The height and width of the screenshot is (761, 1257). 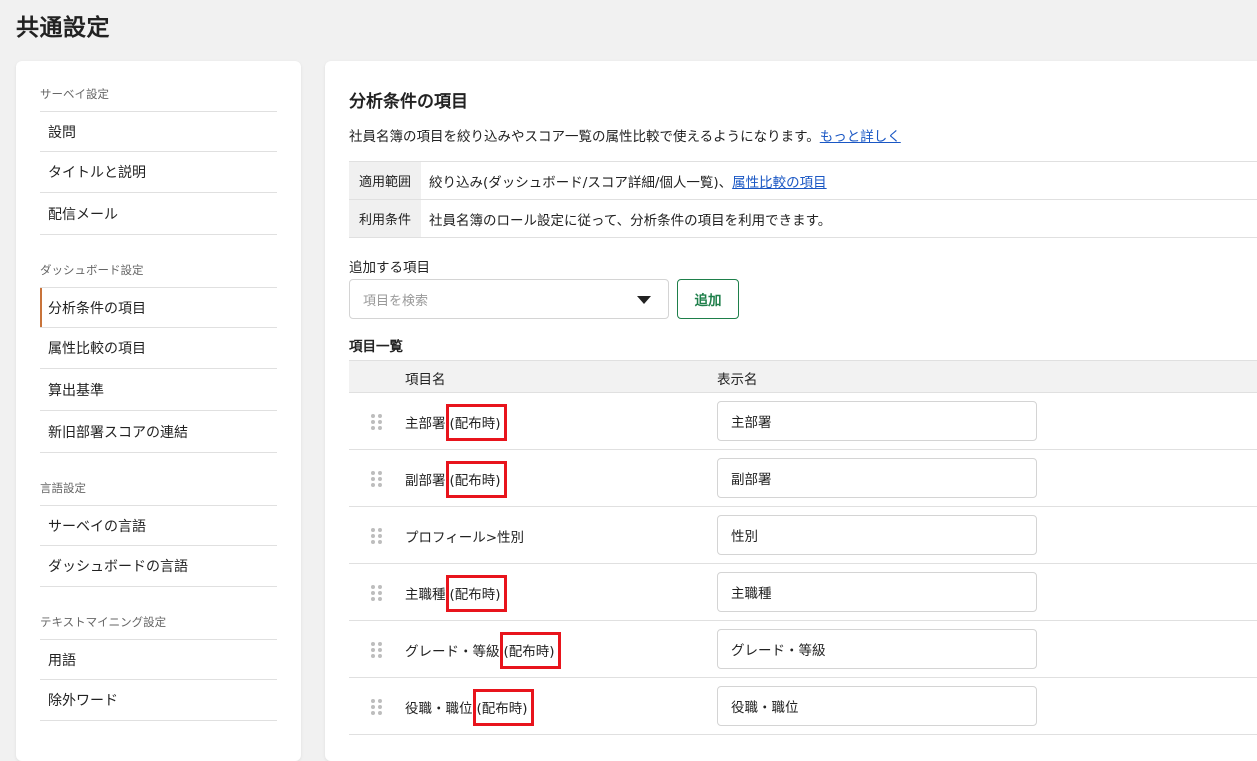 What do you see at coordinates (158, 700) in the screenshot?
I see `sidebar-item-excluded-words: 除外ワード` at bounding box center [158, 700].